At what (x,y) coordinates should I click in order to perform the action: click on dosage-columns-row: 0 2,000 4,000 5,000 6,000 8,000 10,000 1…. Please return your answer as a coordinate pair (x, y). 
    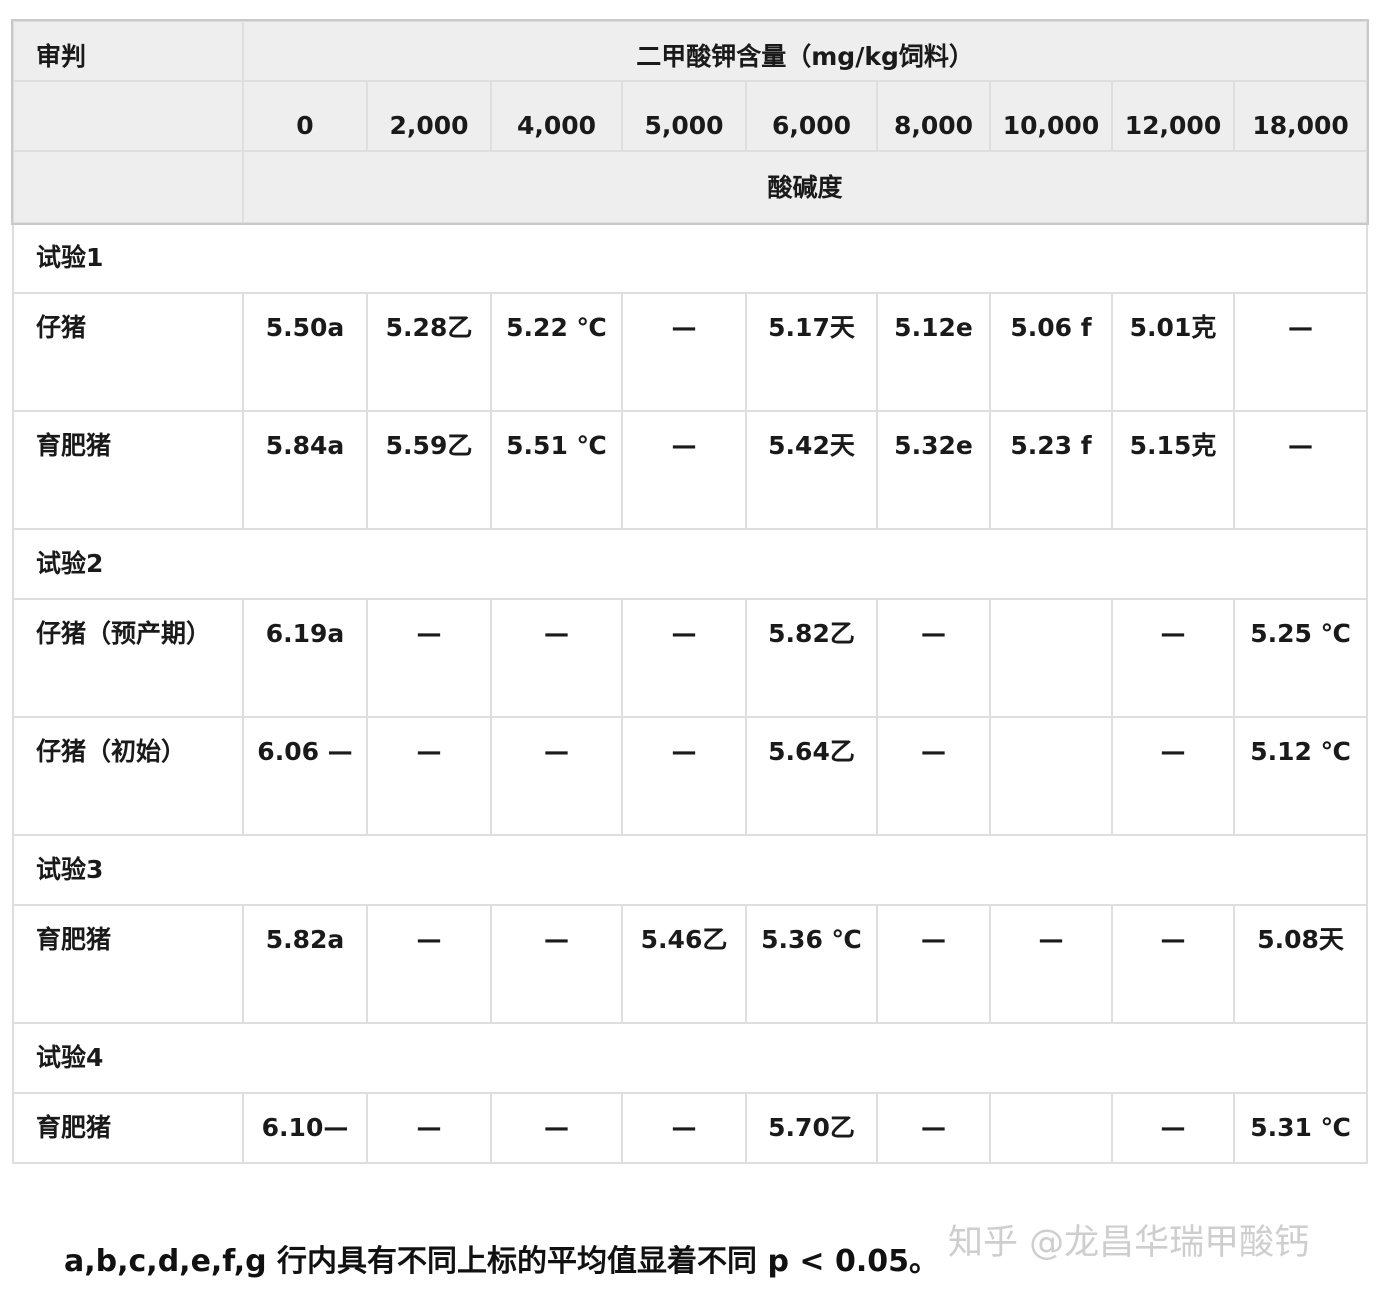
    Looking at the image, I should click on (690, 116).